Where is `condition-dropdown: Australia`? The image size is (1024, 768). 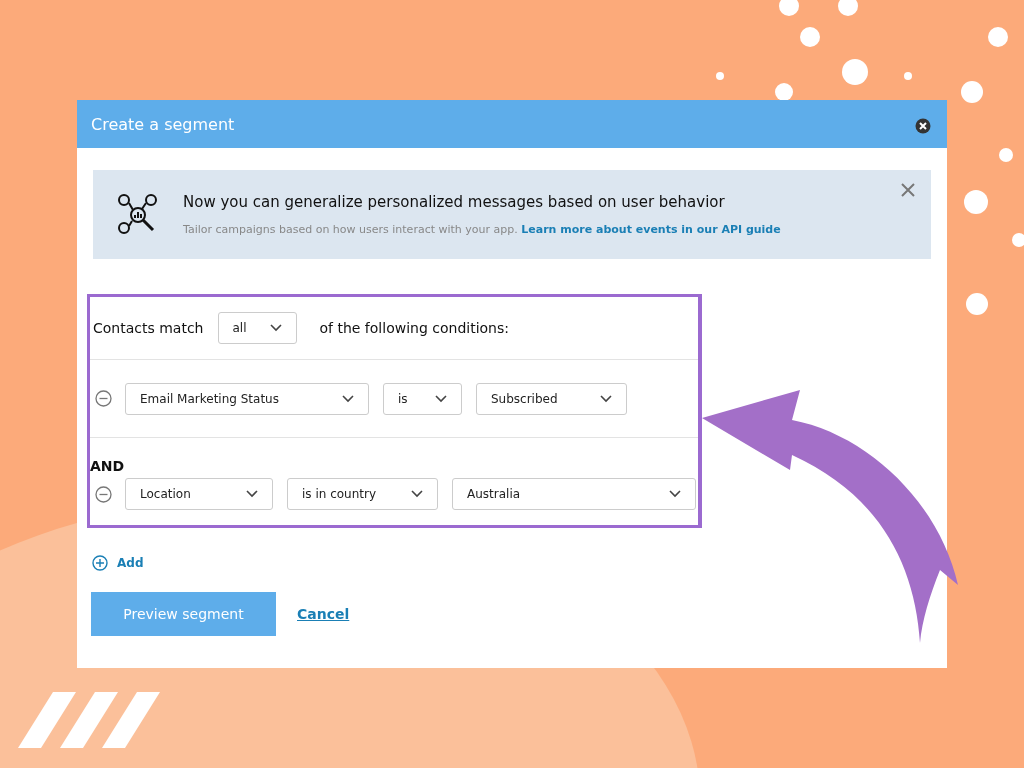 condition-dropdown: Australia is located at coordinates (574, 494).